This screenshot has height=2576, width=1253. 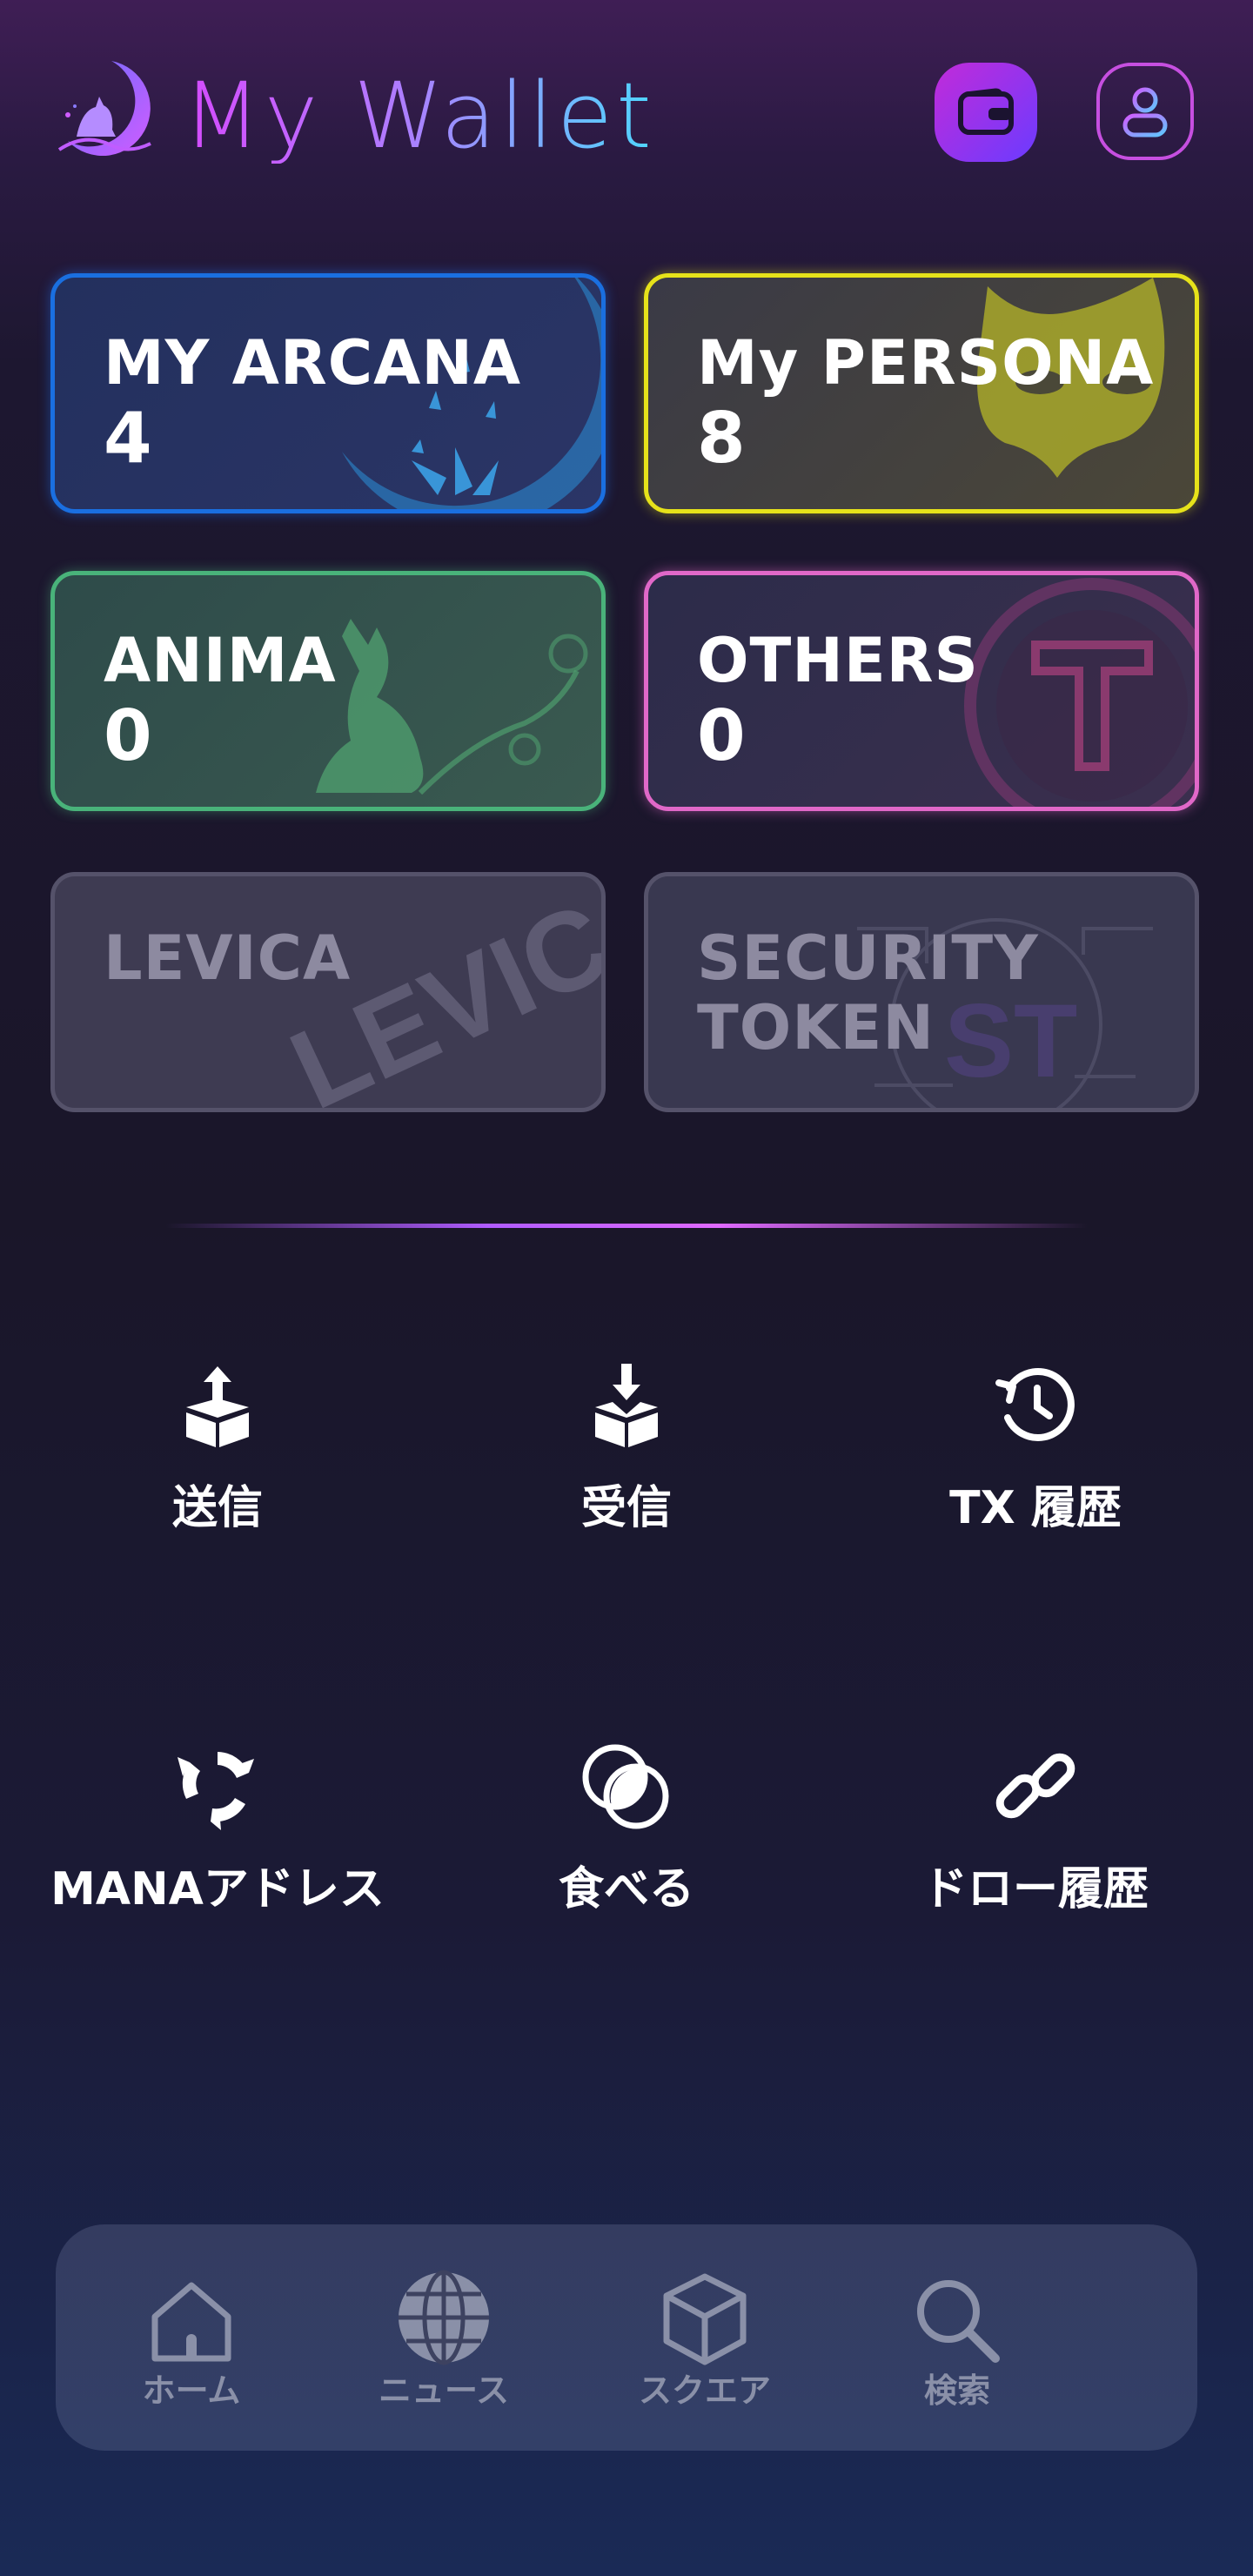 What do you see at coordinates (217, 1787) in the screenshot?
I see `recycle-icon` at bounding box center [217, 1787].